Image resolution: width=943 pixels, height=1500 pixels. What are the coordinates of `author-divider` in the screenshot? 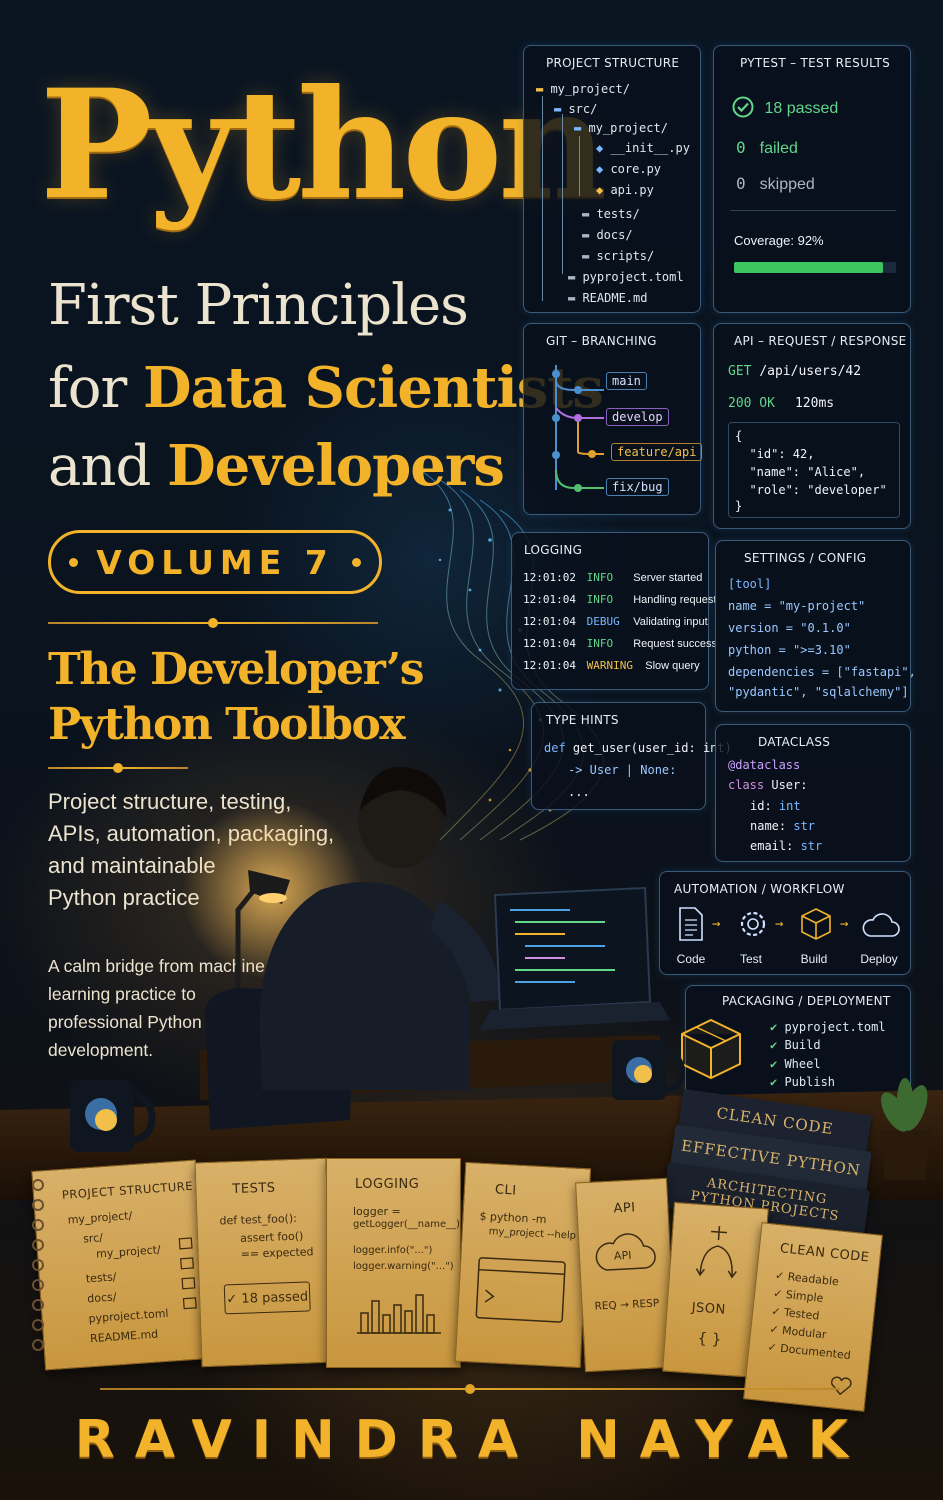 It's located at (470, 1389).